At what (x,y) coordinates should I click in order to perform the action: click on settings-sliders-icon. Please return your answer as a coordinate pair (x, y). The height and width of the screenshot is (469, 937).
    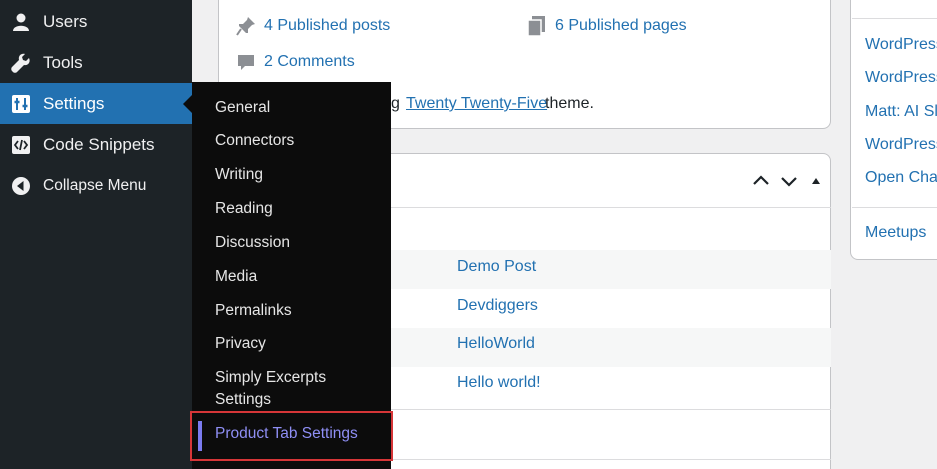
    Looking at the image, I should click on (21, 104).